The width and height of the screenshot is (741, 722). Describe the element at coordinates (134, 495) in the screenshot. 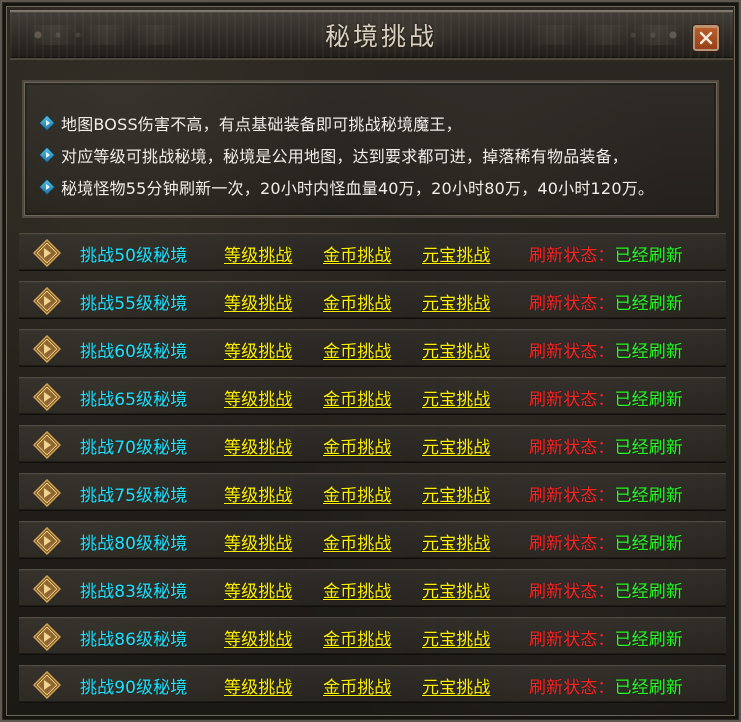

I see `challenge-title: 挑战75级秘境` at that location.